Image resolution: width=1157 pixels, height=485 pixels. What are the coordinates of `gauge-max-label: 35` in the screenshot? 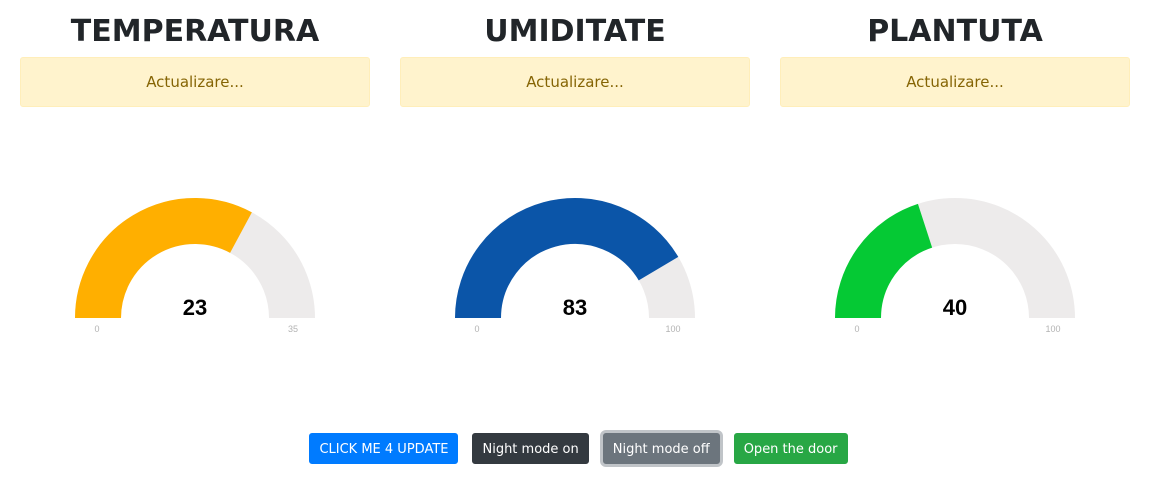 It's located at (293, 329).